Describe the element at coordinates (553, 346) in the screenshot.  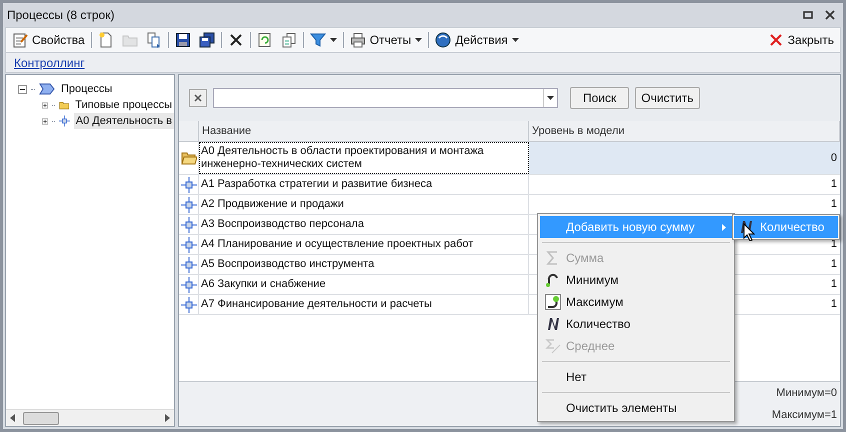
I see `sigma-n-icon` at that location.